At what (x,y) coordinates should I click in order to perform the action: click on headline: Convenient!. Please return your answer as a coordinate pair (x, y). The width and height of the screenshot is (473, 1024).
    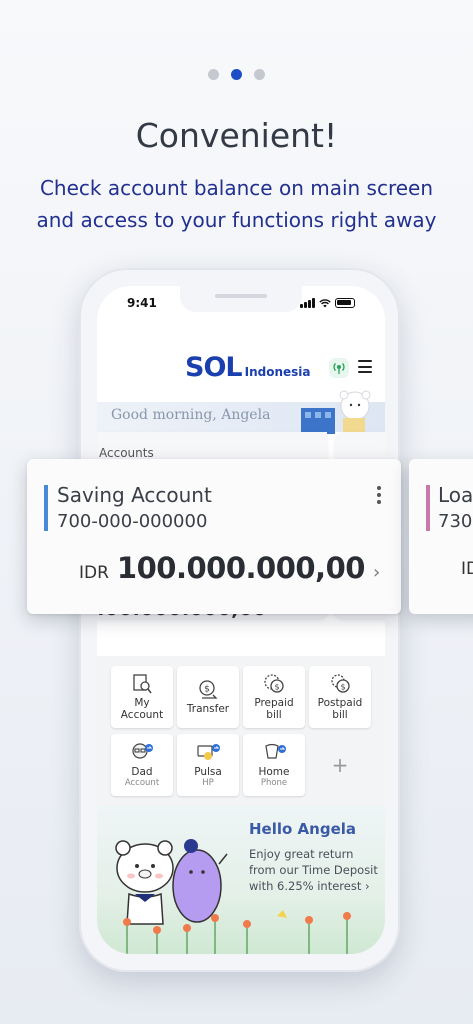
    Looking at the image, I should click on (236, 135).